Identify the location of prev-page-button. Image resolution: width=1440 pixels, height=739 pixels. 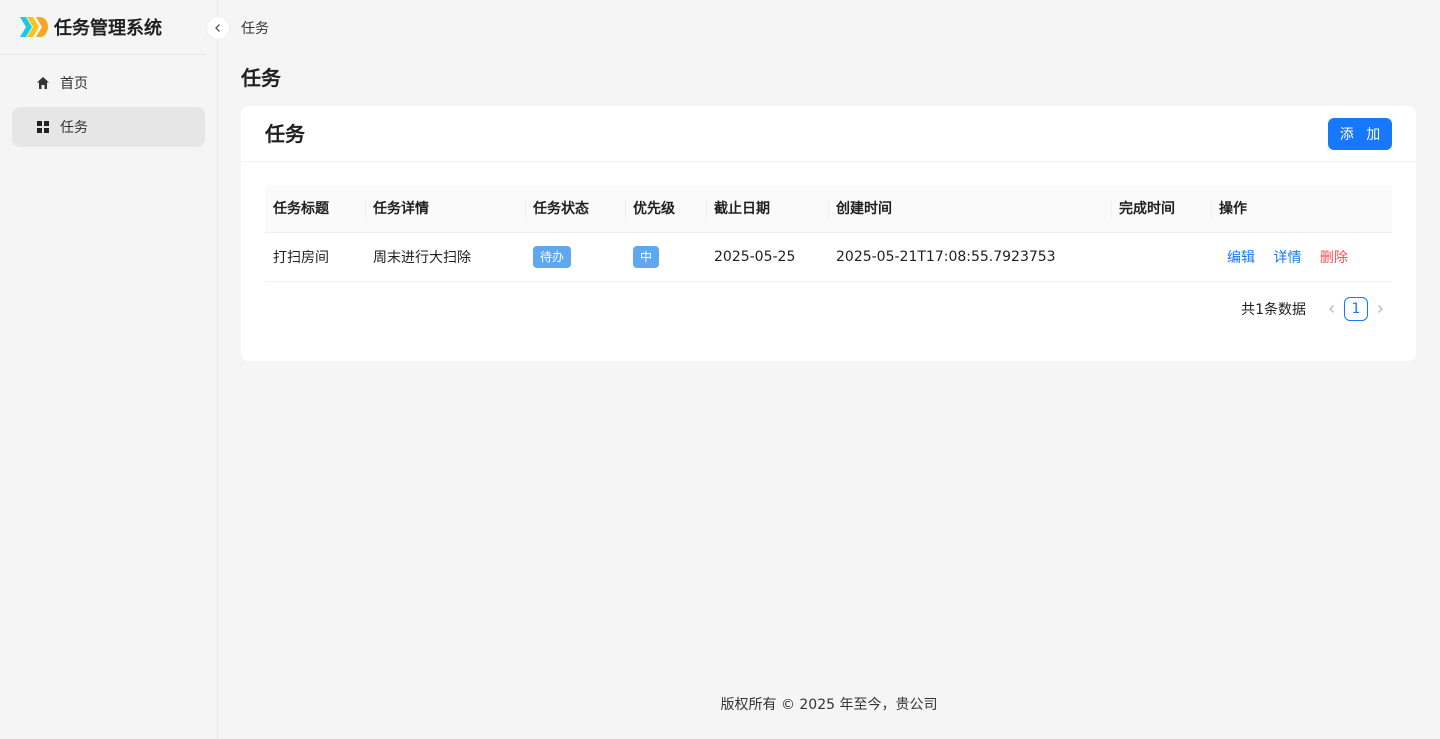
(1332, 309).